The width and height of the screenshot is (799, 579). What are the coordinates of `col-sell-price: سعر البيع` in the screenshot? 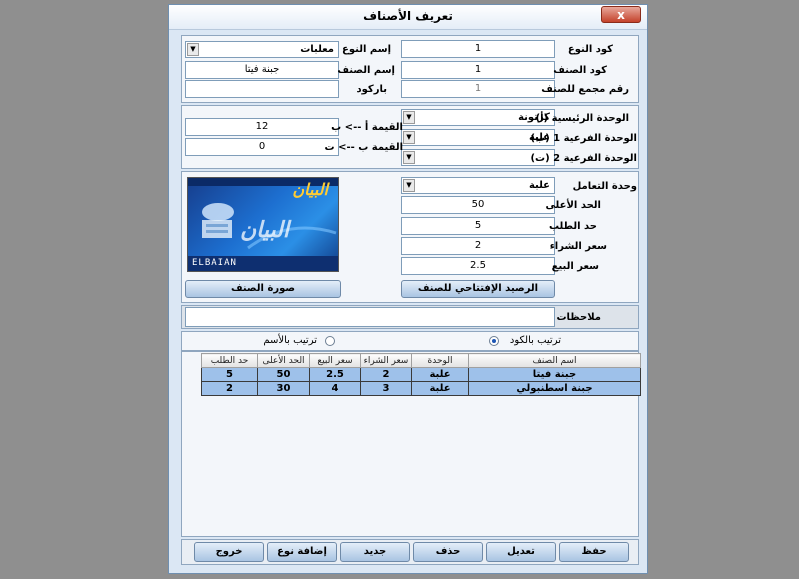 It's located at (335, 360).